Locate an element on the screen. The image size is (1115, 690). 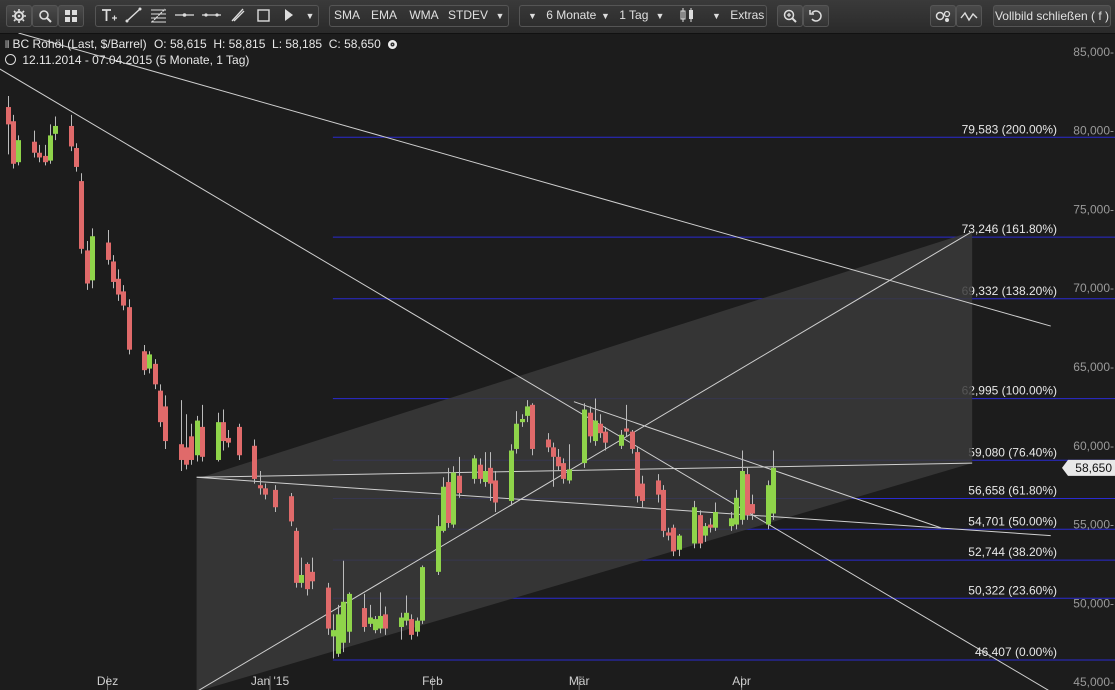
zoom-in-icon is located at coordinates (790, 16).